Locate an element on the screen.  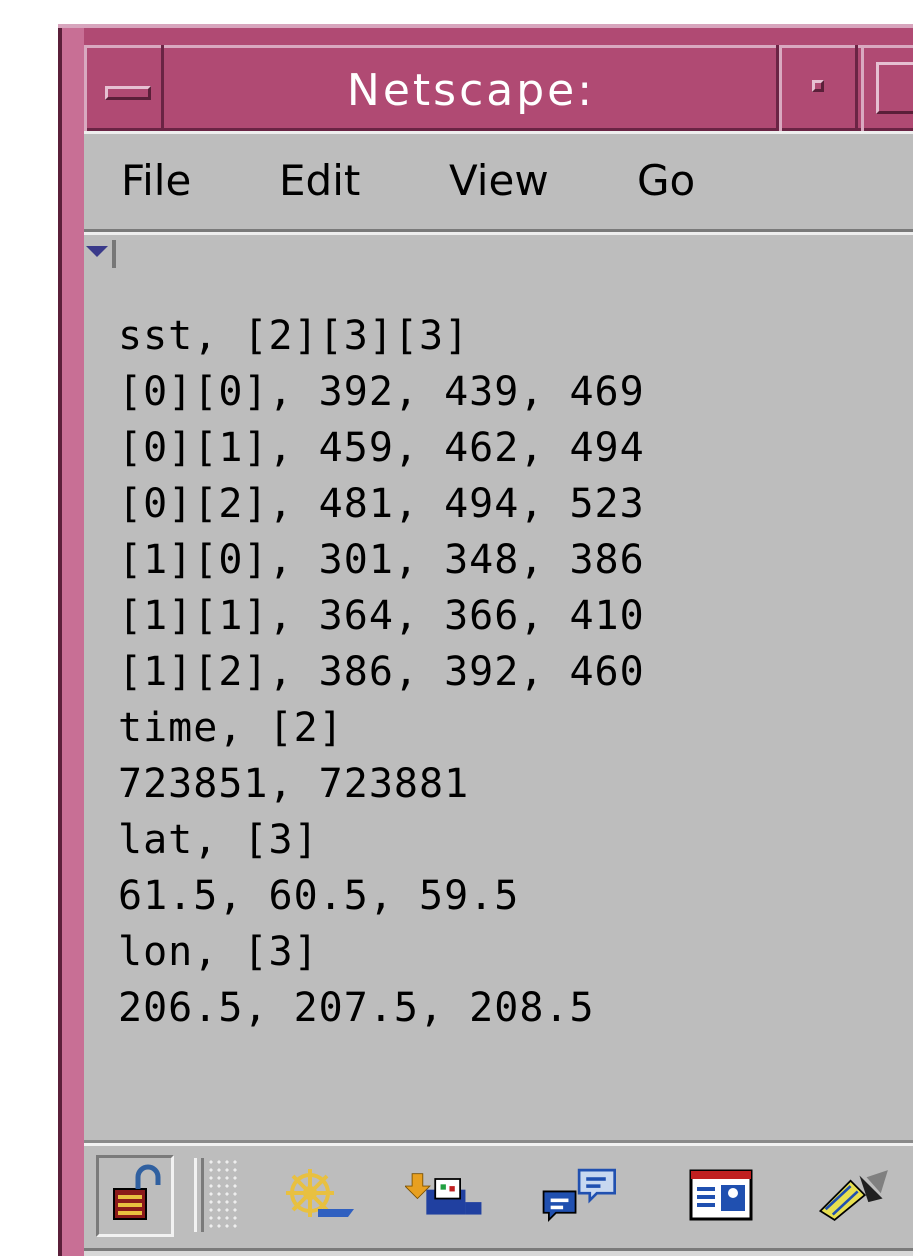
toolbar-grip is located at coordinates (199, 1195).